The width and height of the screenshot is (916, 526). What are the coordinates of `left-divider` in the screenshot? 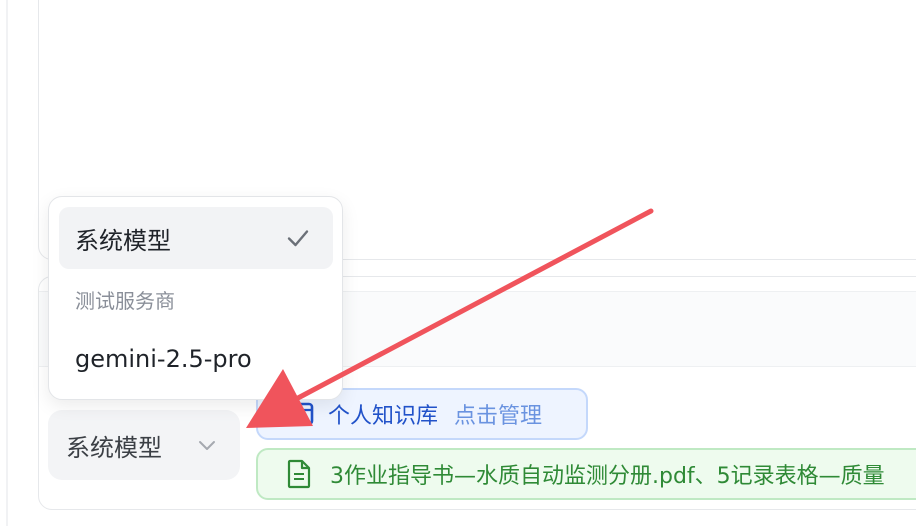 It's located at (7, 263).